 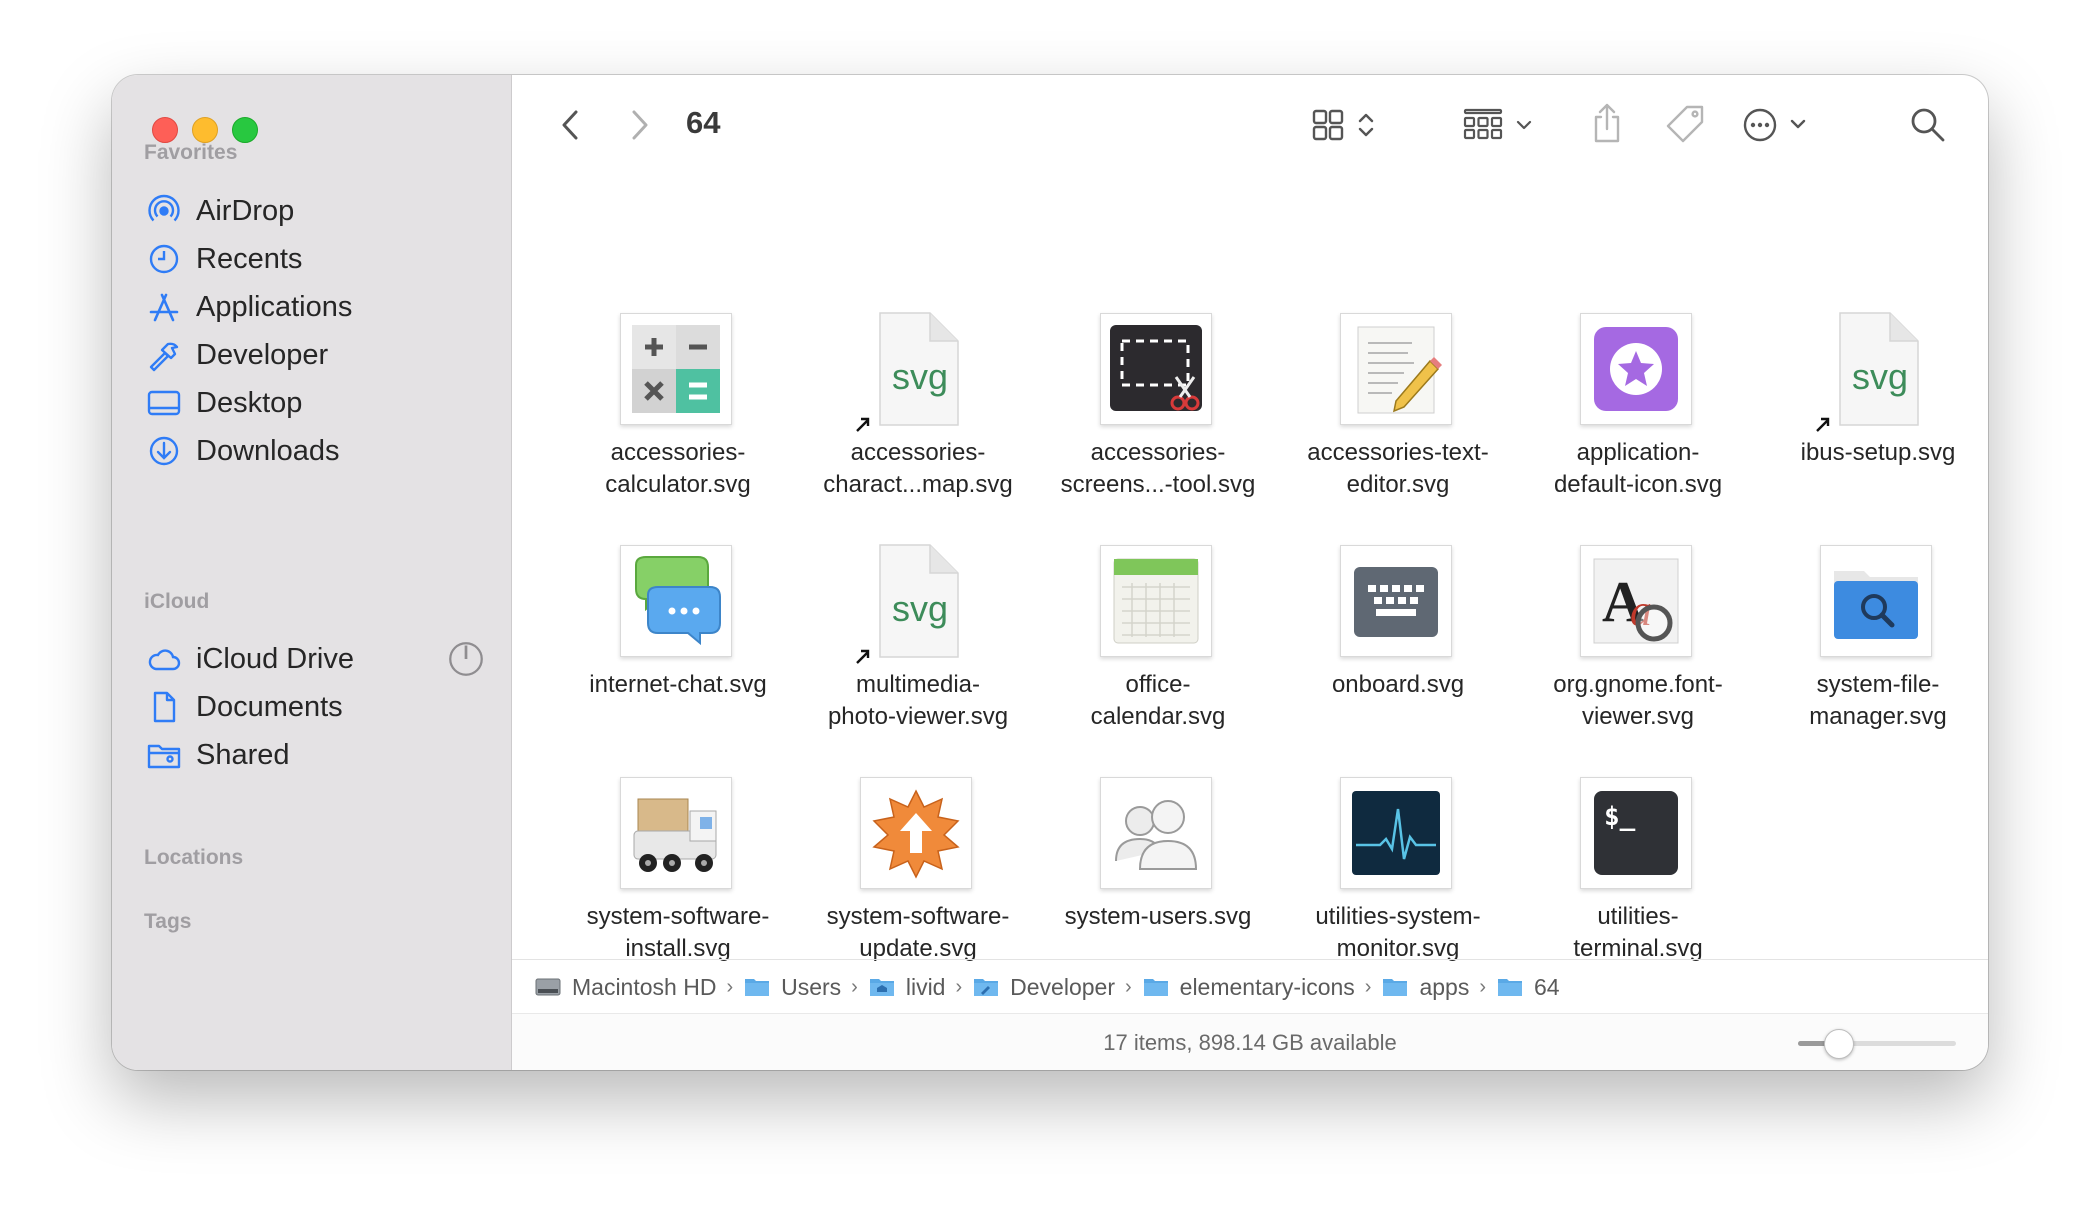 What do you see at coordinates (1346, 125) in the screenshot?
I see `view-mode-button` at bounding box center [1346, 125].